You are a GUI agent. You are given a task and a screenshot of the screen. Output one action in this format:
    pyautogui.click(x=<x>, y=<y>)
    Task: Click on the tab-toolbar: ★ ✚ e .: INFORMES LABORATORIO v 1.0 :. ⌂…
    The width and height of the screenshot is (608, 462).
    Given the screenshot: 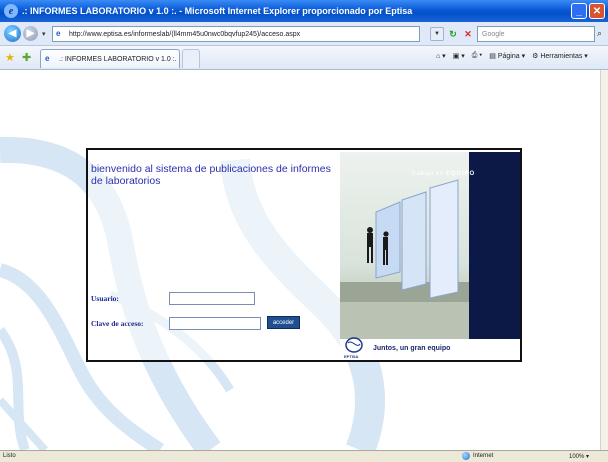 What is the action you would take?
    pyautogui.click(x=304, y=58)
    